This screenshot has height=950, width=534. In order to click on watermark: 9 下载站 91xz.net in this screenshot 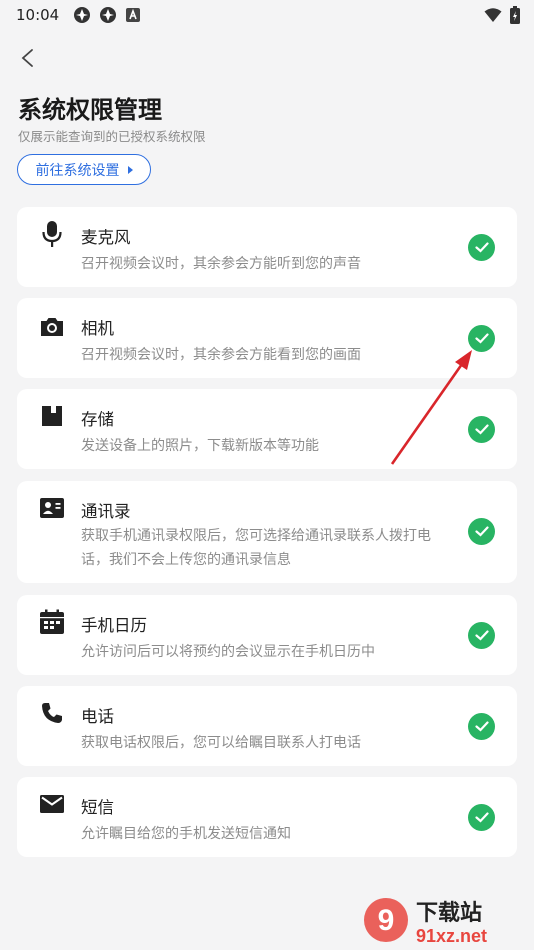, I will do `click(445, 920)`.